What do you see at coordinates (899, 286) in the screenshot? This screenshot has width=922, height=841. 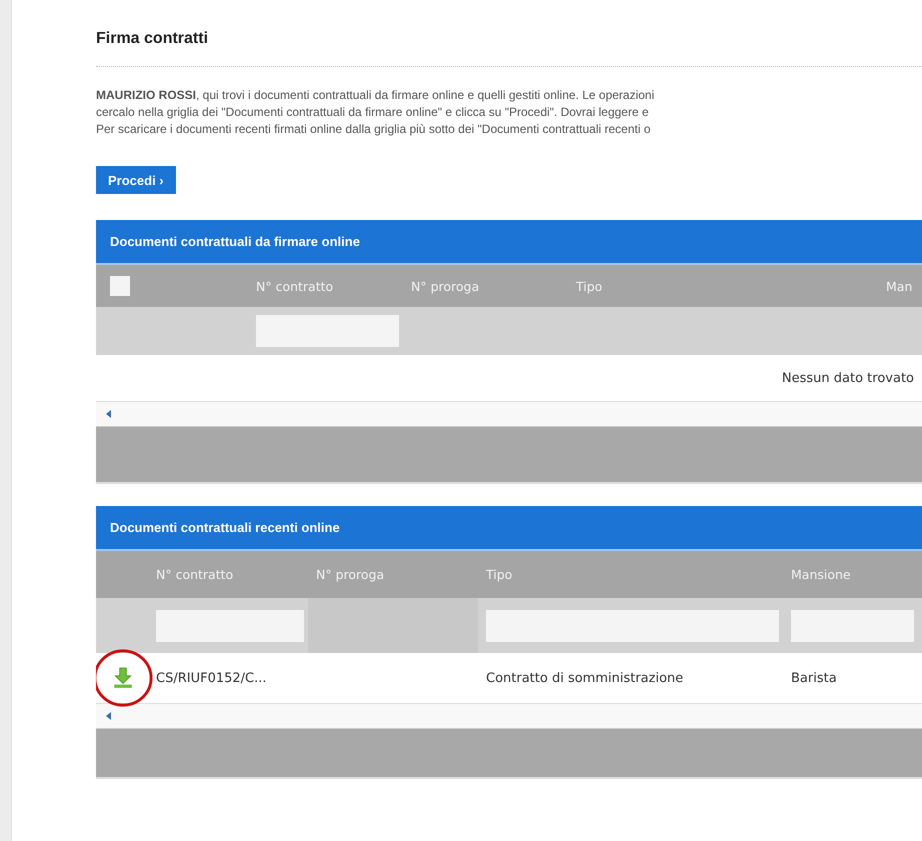 I see `column-header: Man` at bounding box center [899, 286].